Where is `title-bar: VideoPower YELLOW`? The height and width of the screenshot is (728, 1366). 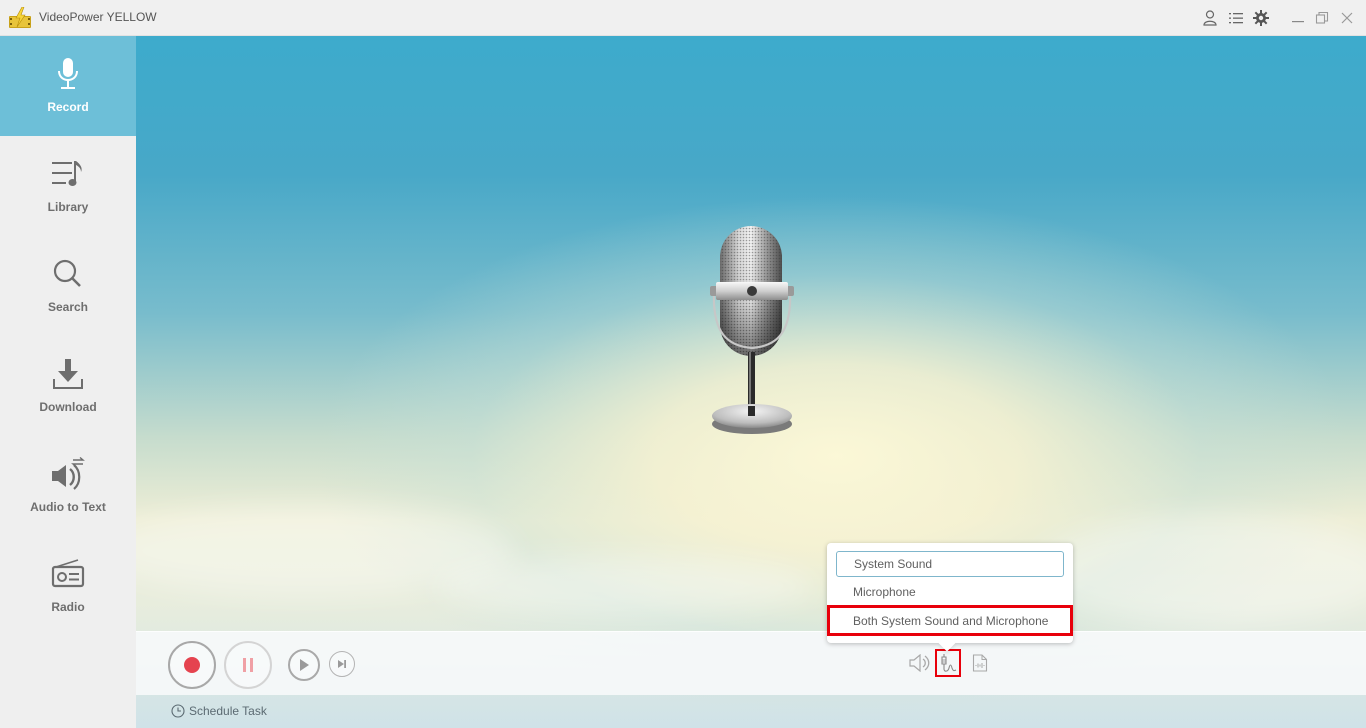
title-bar: VideoPower YELLOW is located at coordinates (683, 18).